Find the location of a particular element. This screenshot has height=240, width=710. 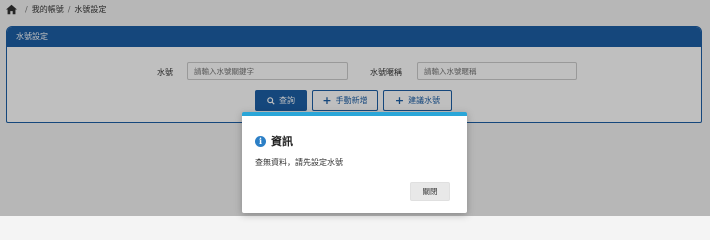

info-icon: i is located at coordinates (260, 141).